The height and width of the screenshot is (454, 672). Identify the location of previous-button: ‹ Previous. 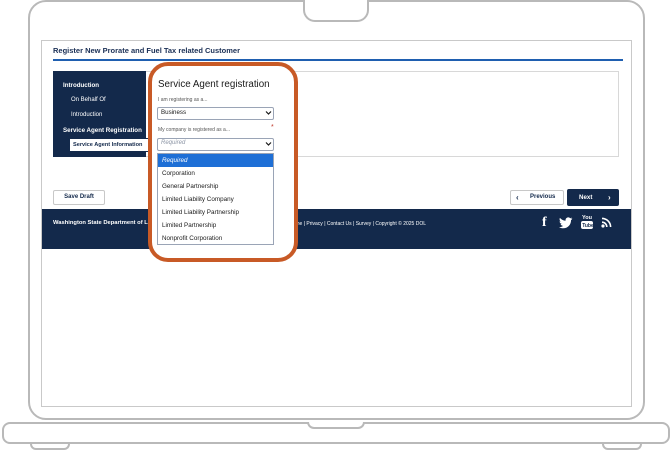
(537, 197).